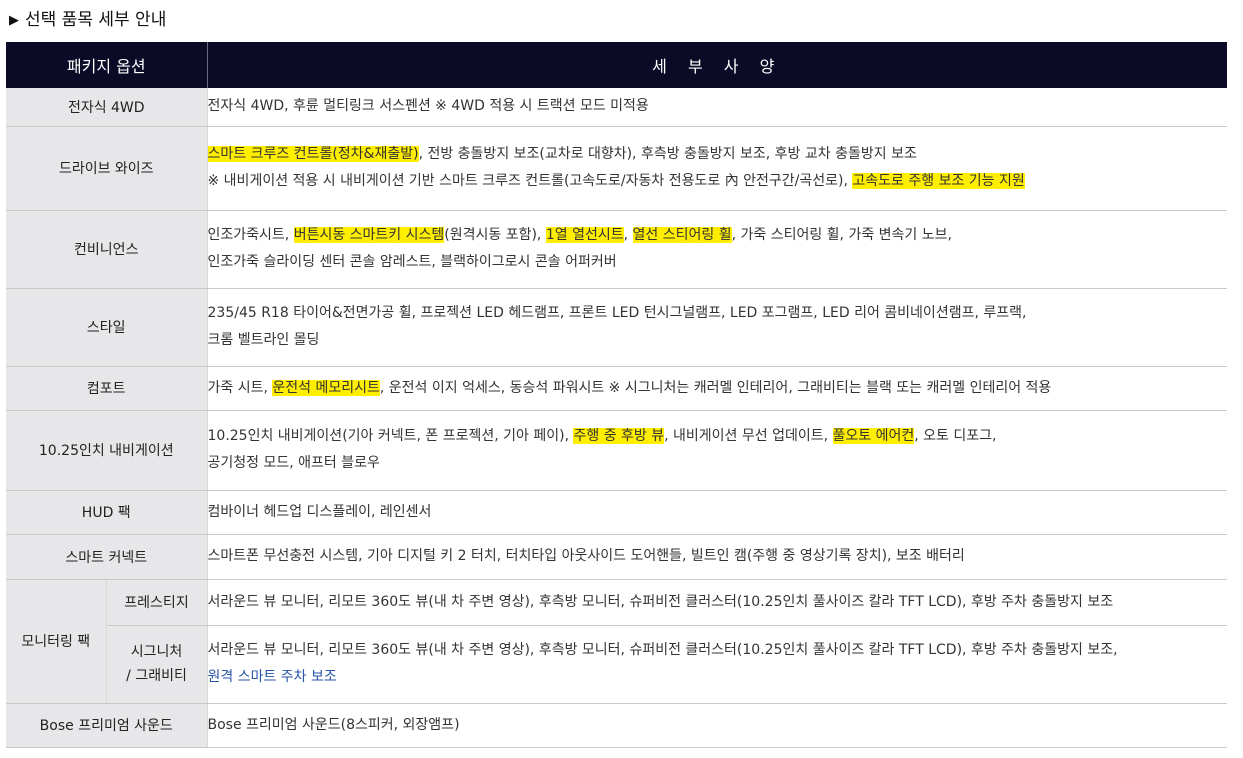 The width and height of the screenshot is (1243, 758). I want to click on highlight: 고속도로 주행 보조 기능 지원, so click(938, 181).